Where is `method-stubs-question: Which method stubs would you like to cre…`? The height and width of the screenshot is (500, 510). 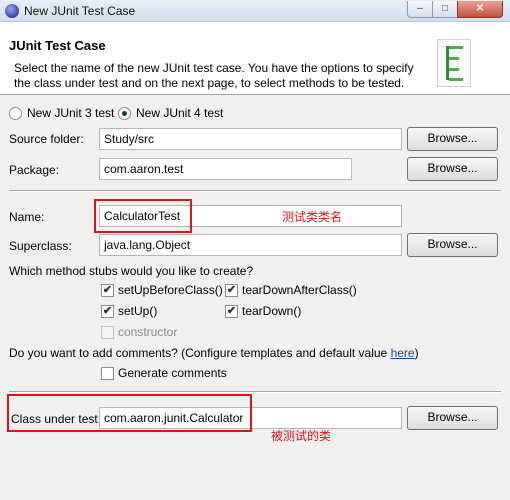
method-stubs-question: Which method stubs would you like to cre… is located at coordinates (131, 271).